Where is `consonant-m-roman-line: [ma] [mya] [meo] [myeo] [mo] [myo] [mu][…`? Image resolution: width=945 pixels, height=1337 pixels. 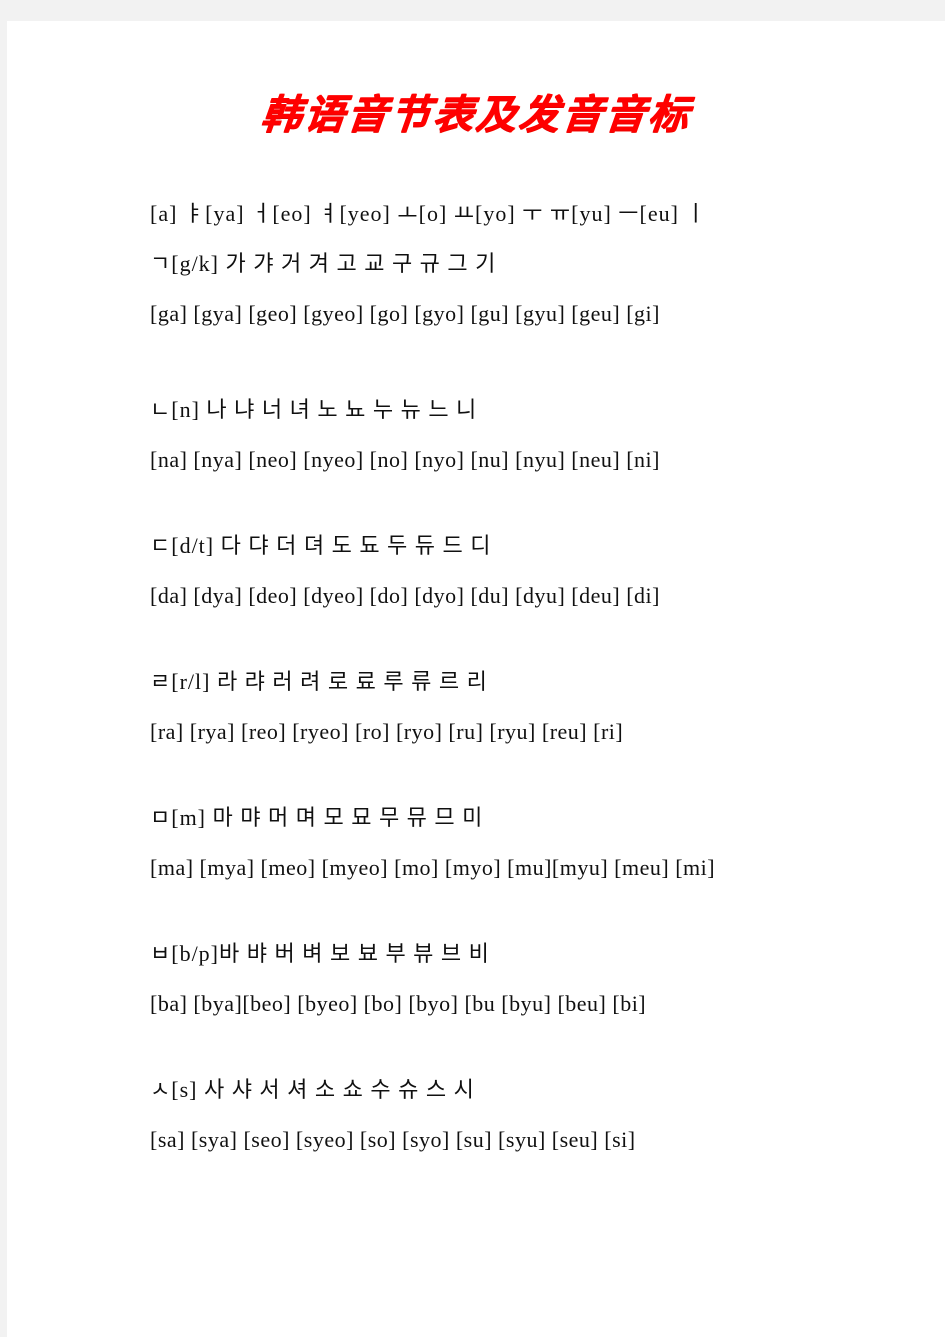 consonant-m-roman-line: [ma] [mya] [meo] [myeo] [mo] [myo] [mu][… is located at coordinates (433, 867).